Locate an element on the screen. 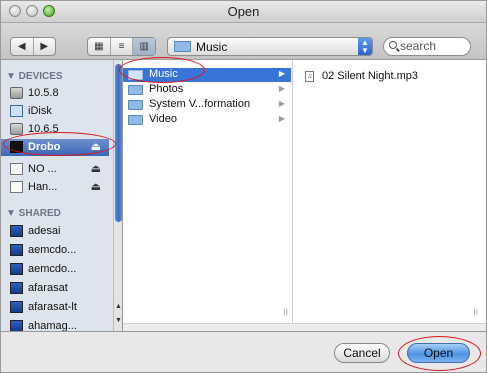  list-item: Video ▶ is located at coordinates (207, 120).